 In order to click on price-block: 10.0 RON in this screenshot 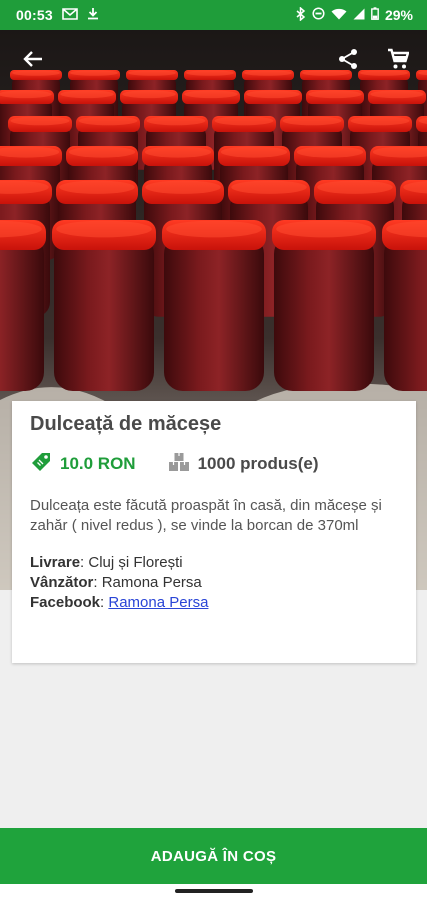, I will do `click(83, 464)`.